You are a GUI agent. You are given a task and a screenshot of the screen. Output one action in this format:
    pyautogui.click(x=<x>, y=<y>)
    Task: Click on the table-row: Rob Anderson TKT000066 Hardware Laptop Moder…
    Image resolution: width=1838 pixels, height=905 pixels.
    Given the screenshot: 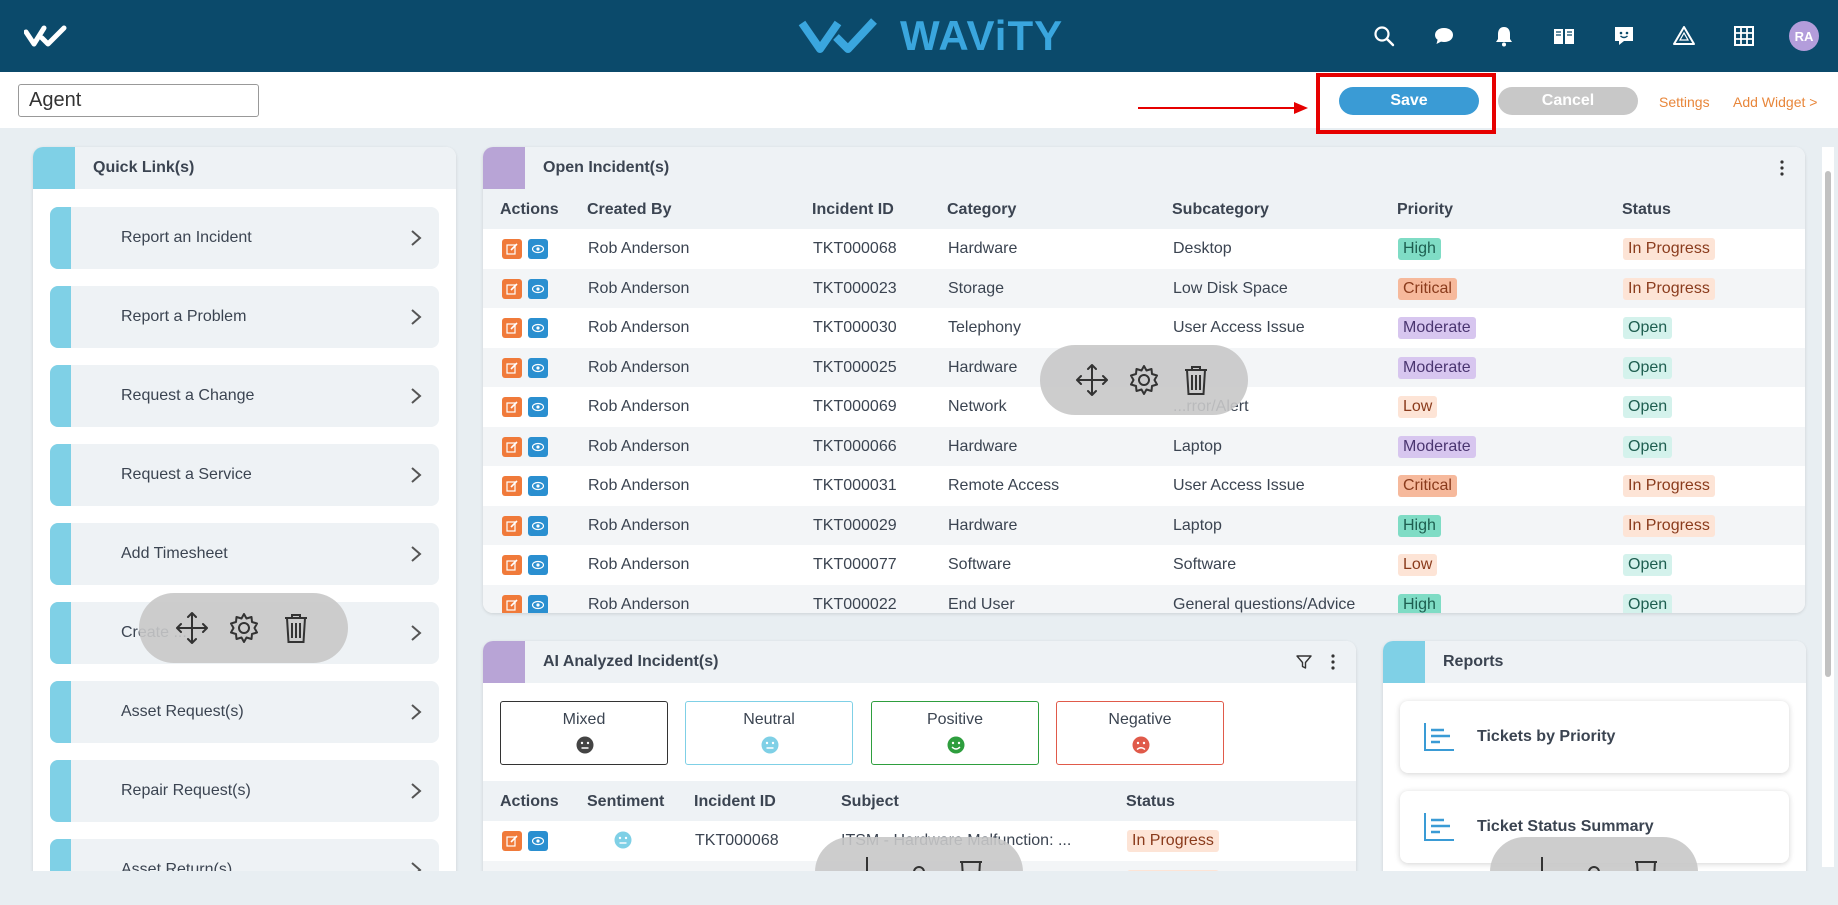 What is the action you would take?
    pyautogui.click(x=1144, y=446)
    